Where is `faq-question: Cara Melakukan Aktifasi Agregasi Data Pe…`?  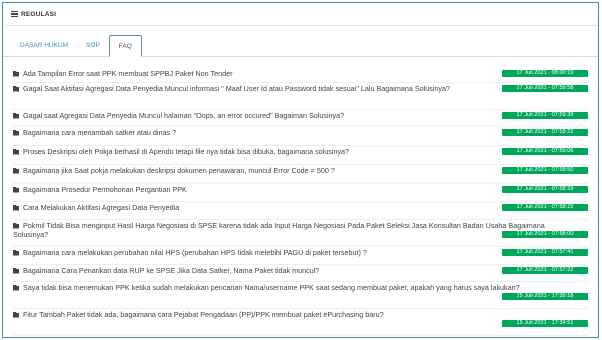 faq-question: Cara Melakukan Aktifasi Agregasi Data Pe… is located at coordinates (101, 207).